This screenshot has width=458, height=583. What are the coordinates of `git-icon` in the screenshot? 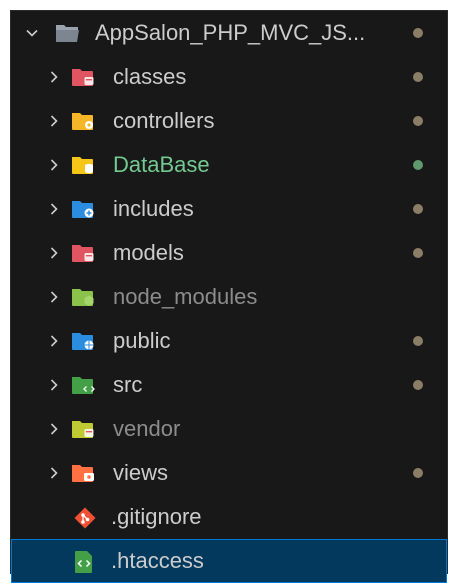 It's located at (85, 517).